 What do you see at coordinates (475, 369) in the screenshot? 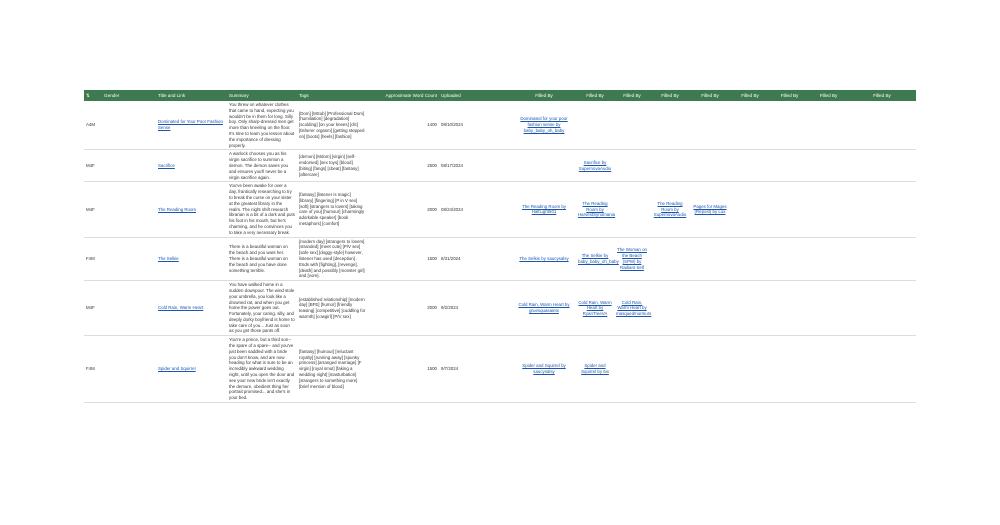
I see `uploaded-cell: 9/7/2024` at bounding box center [475, 369].